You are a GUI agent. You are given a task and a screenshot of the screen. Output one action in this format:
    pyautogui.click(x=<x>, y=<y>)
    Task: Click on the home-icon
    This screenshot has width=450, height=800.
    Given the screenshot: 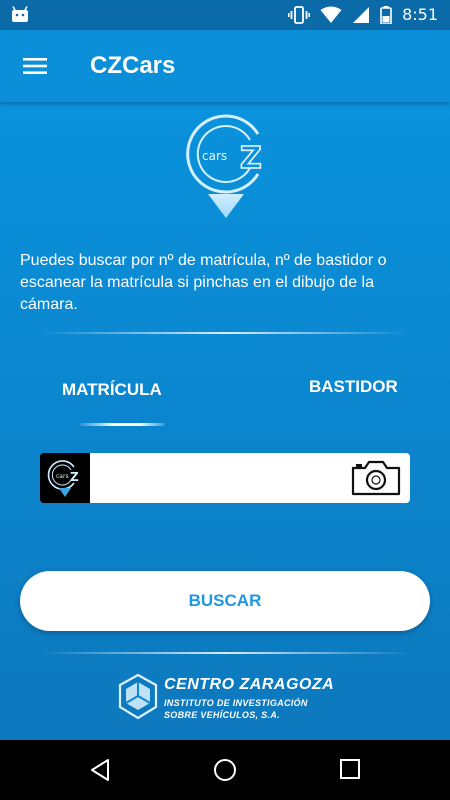 What is the action you would take?
    pyautogui.click(x=225, y=770)
    